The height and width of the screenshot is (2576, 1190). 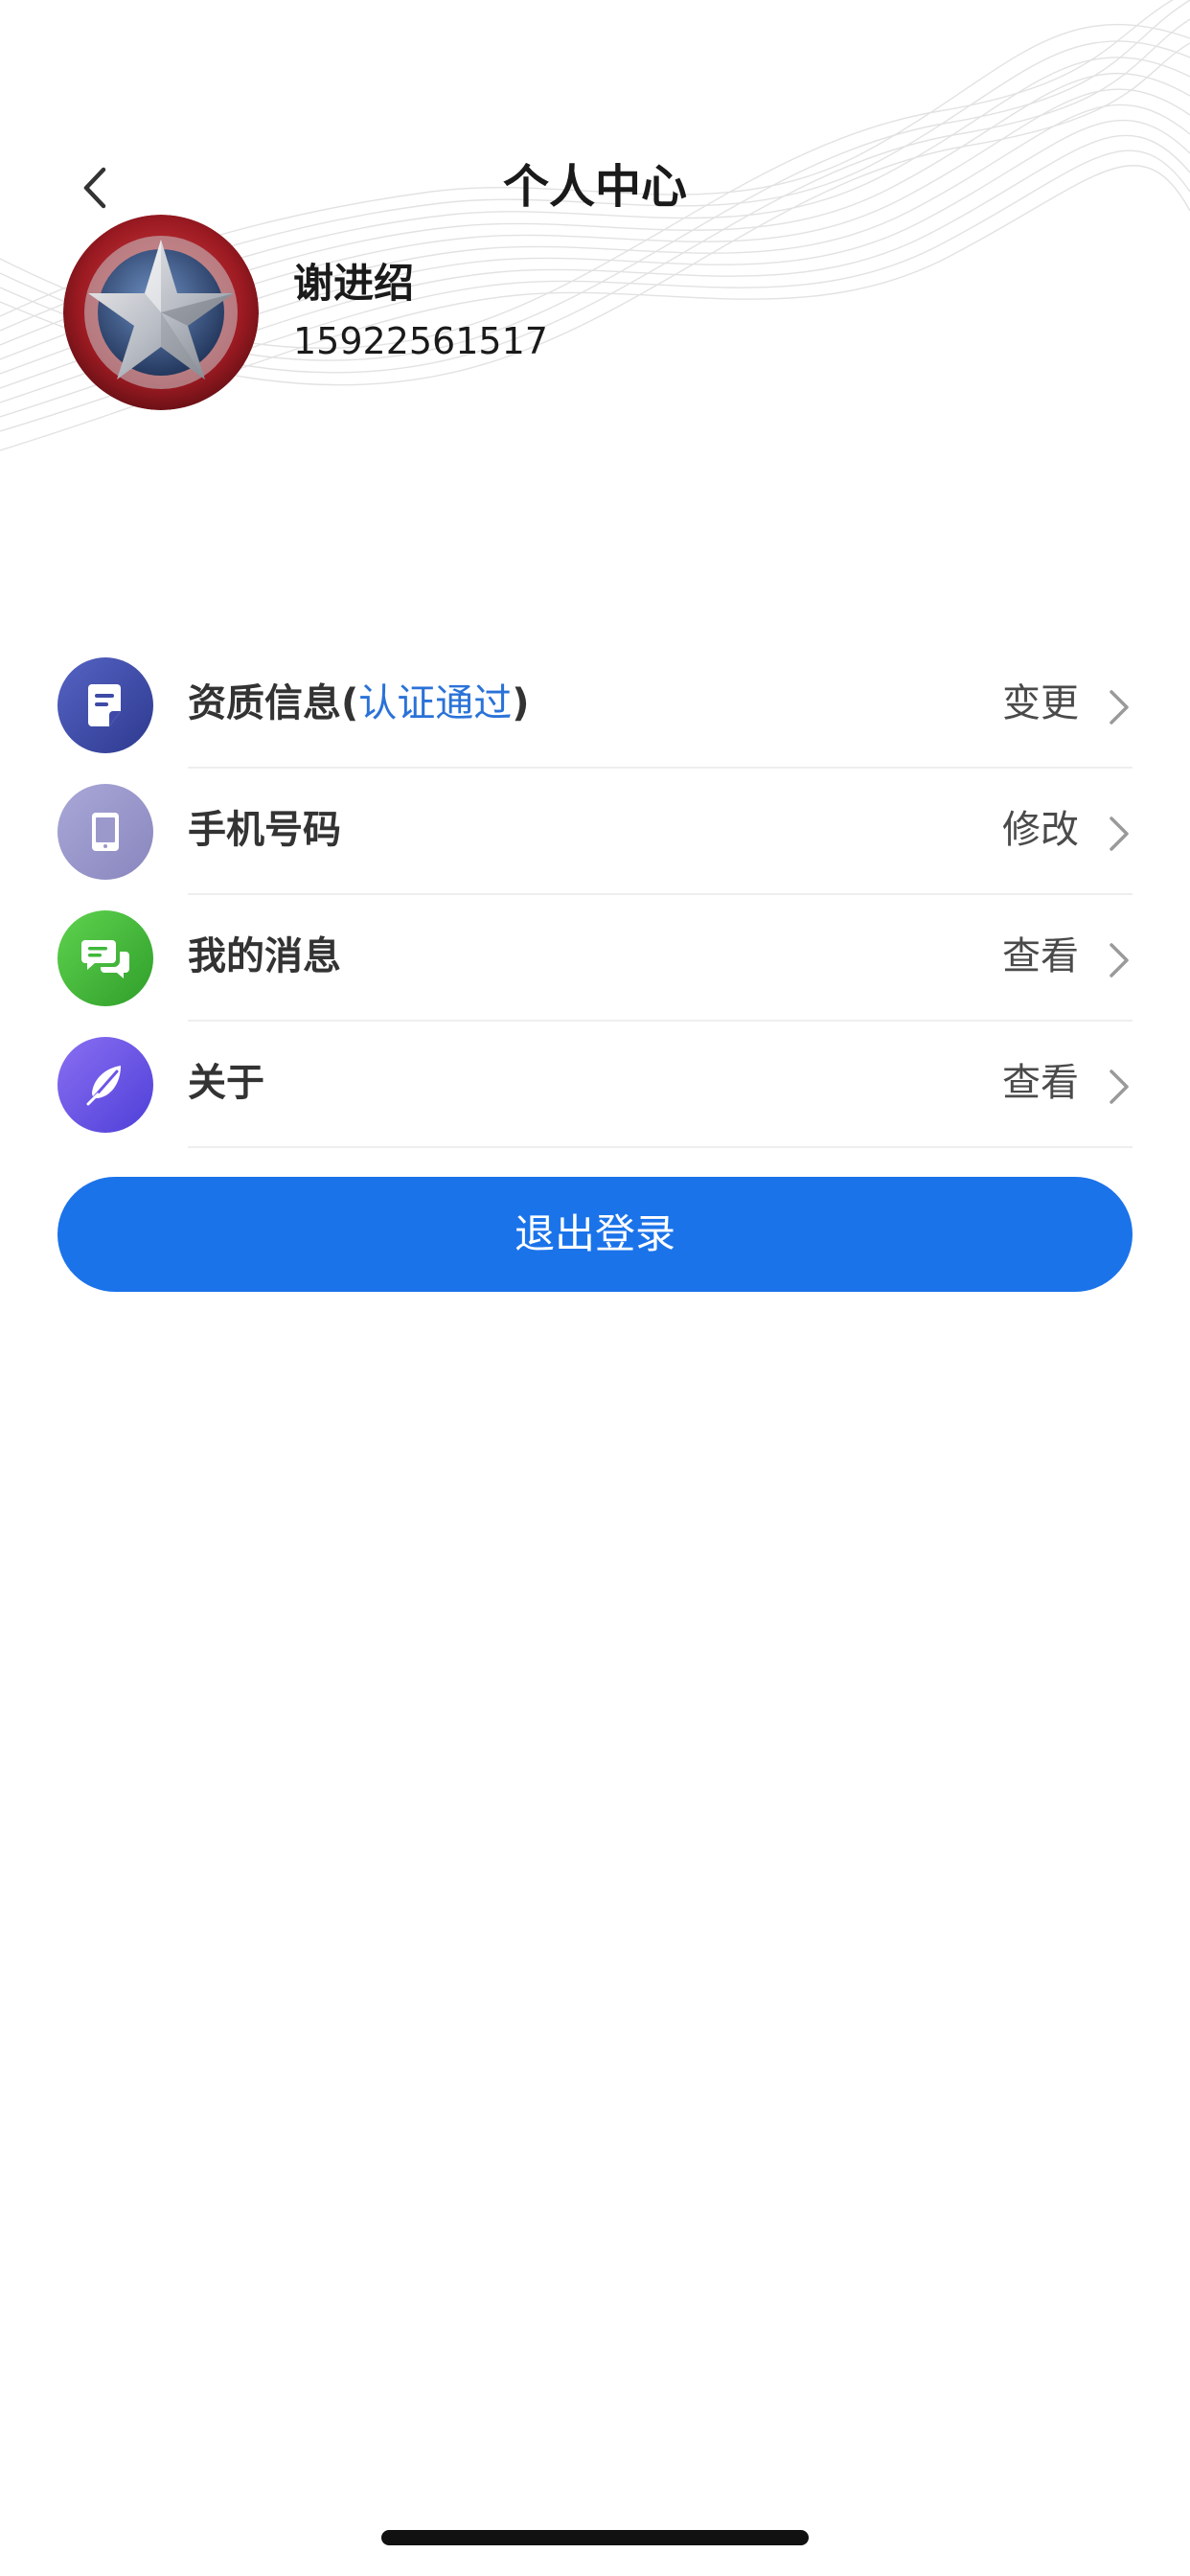 I want to click on change-action: 变更, so click(x=1040, y=703).